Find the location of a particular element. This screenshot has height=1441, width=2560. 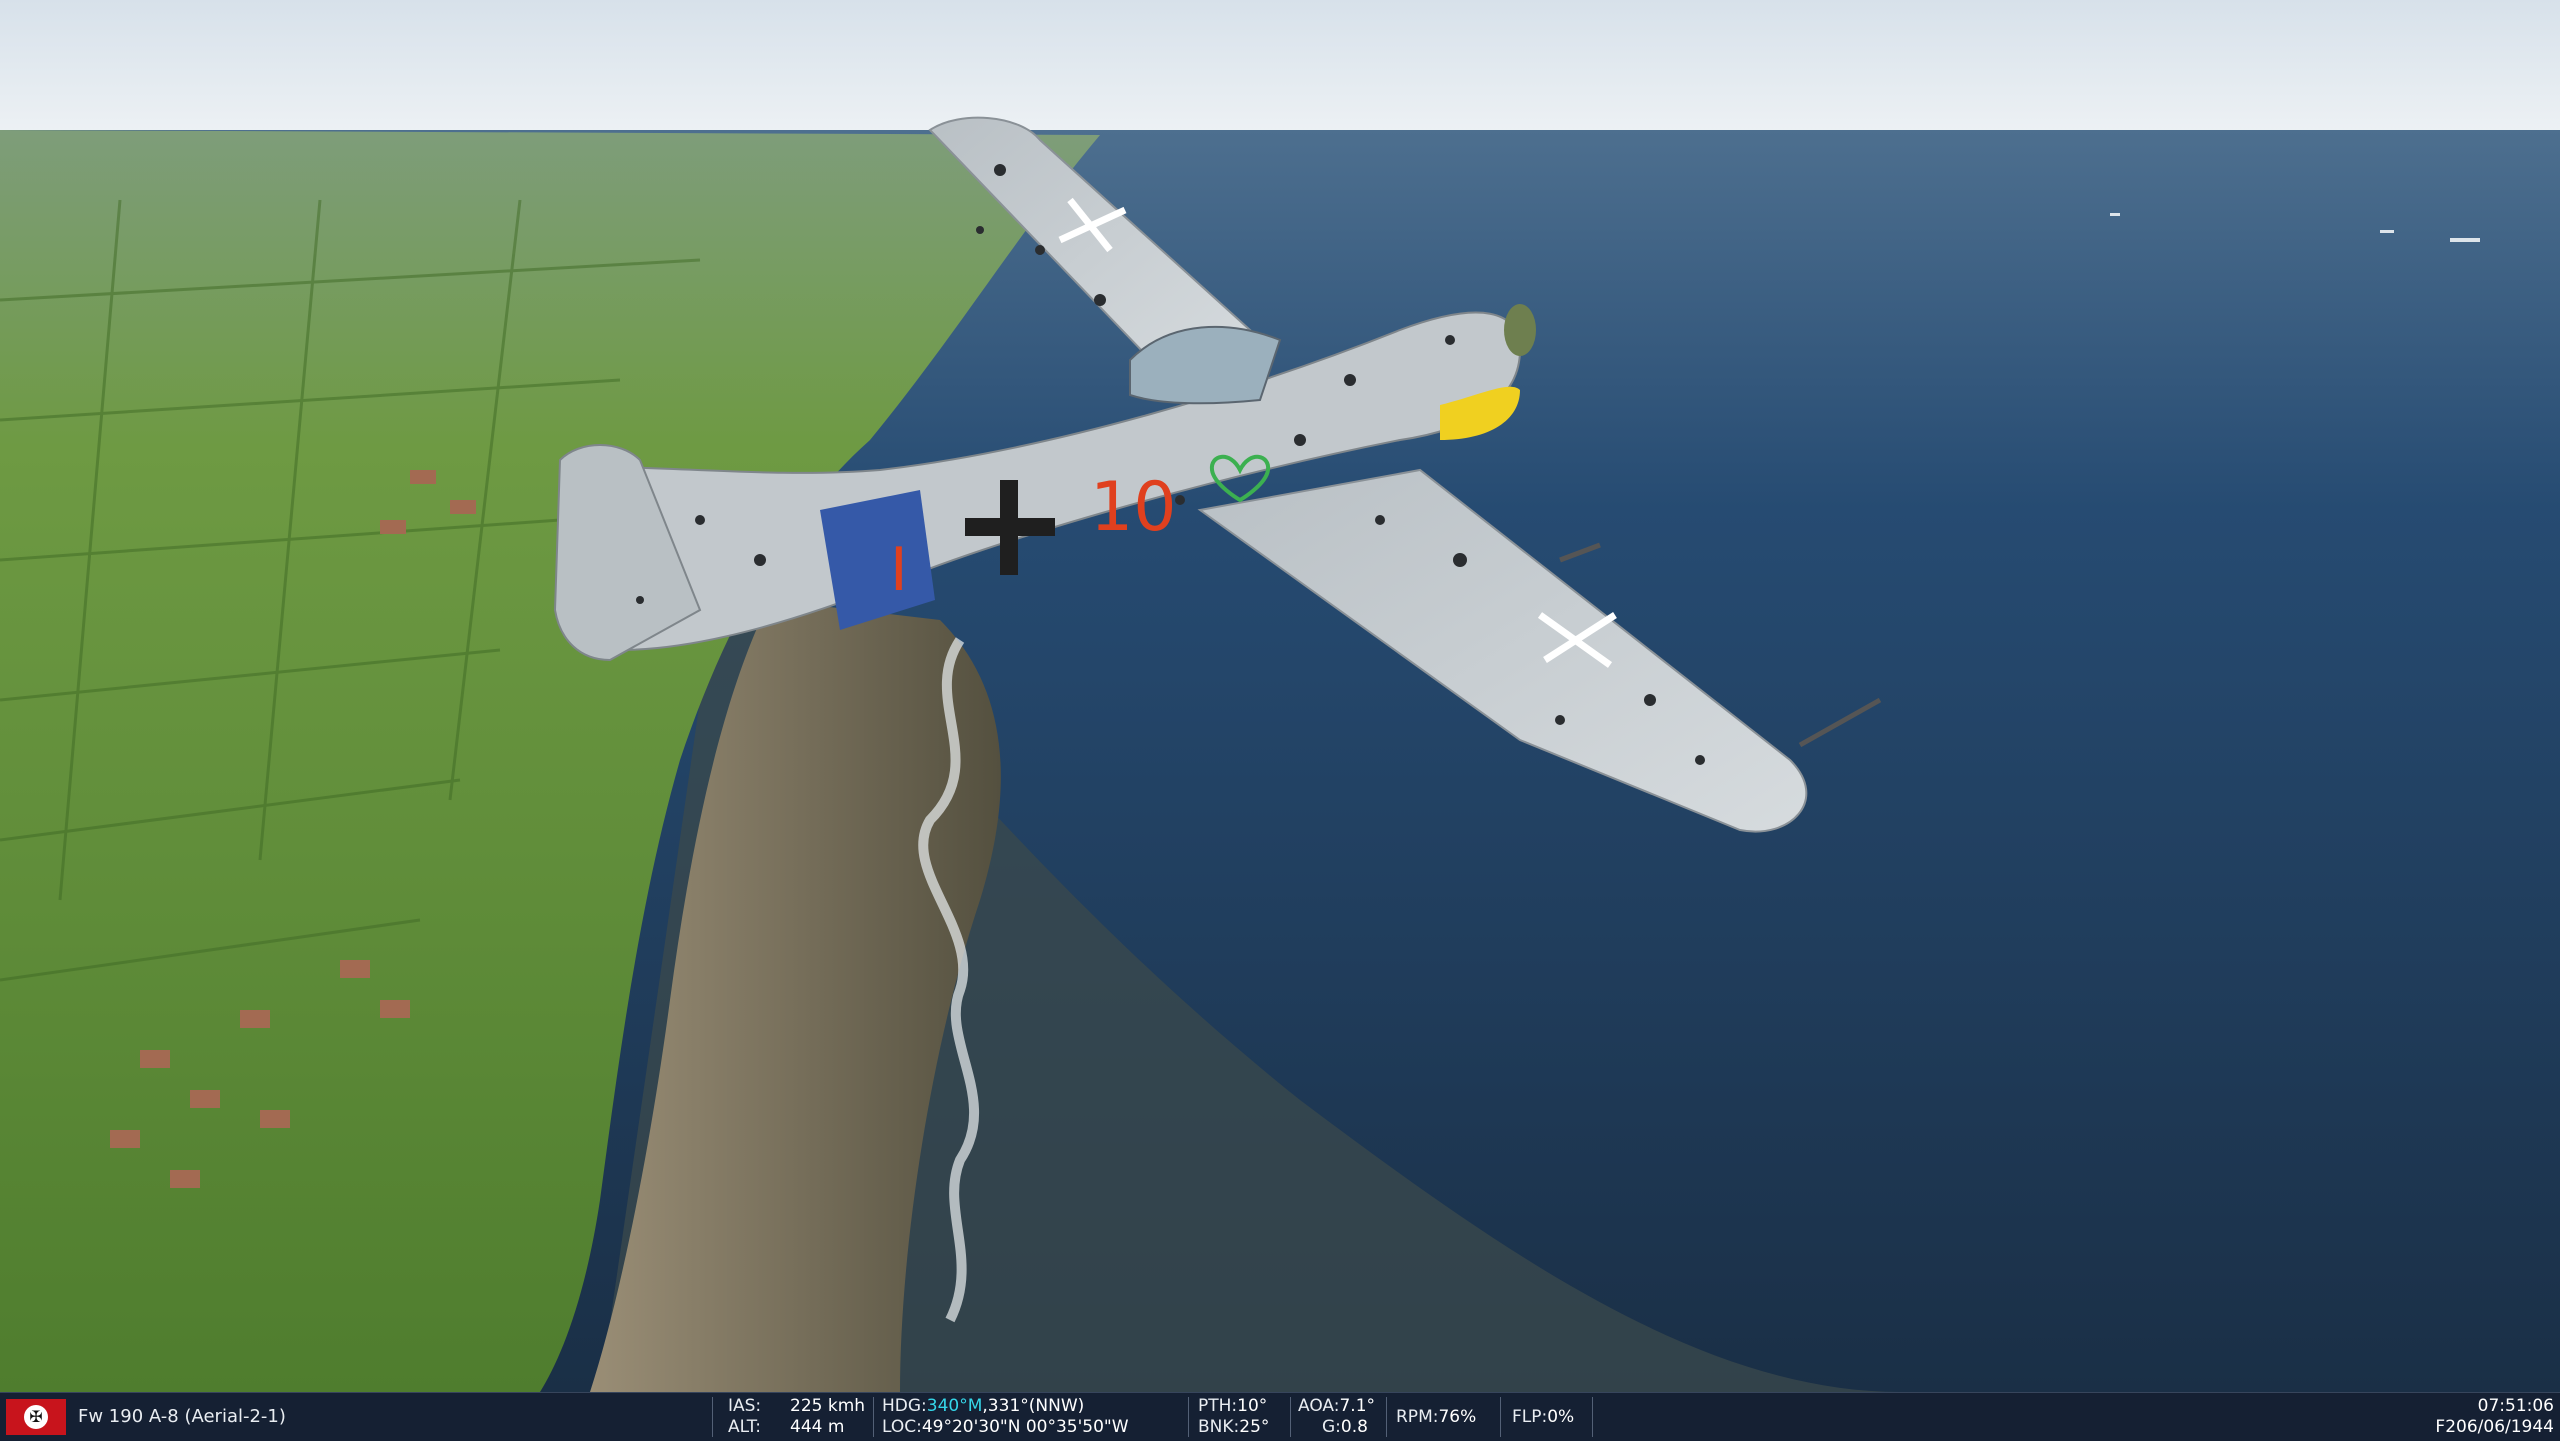

hdg-true: ,331°(NNW) is located at coordinates (1033, 1406).